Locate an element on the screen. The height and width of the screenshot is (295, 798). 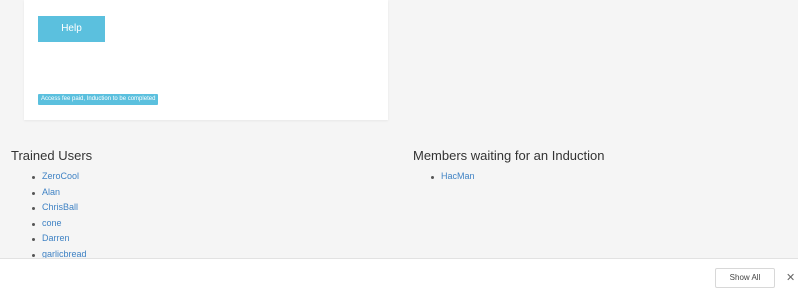
help-button: Help is located at coordinates (71, 29).